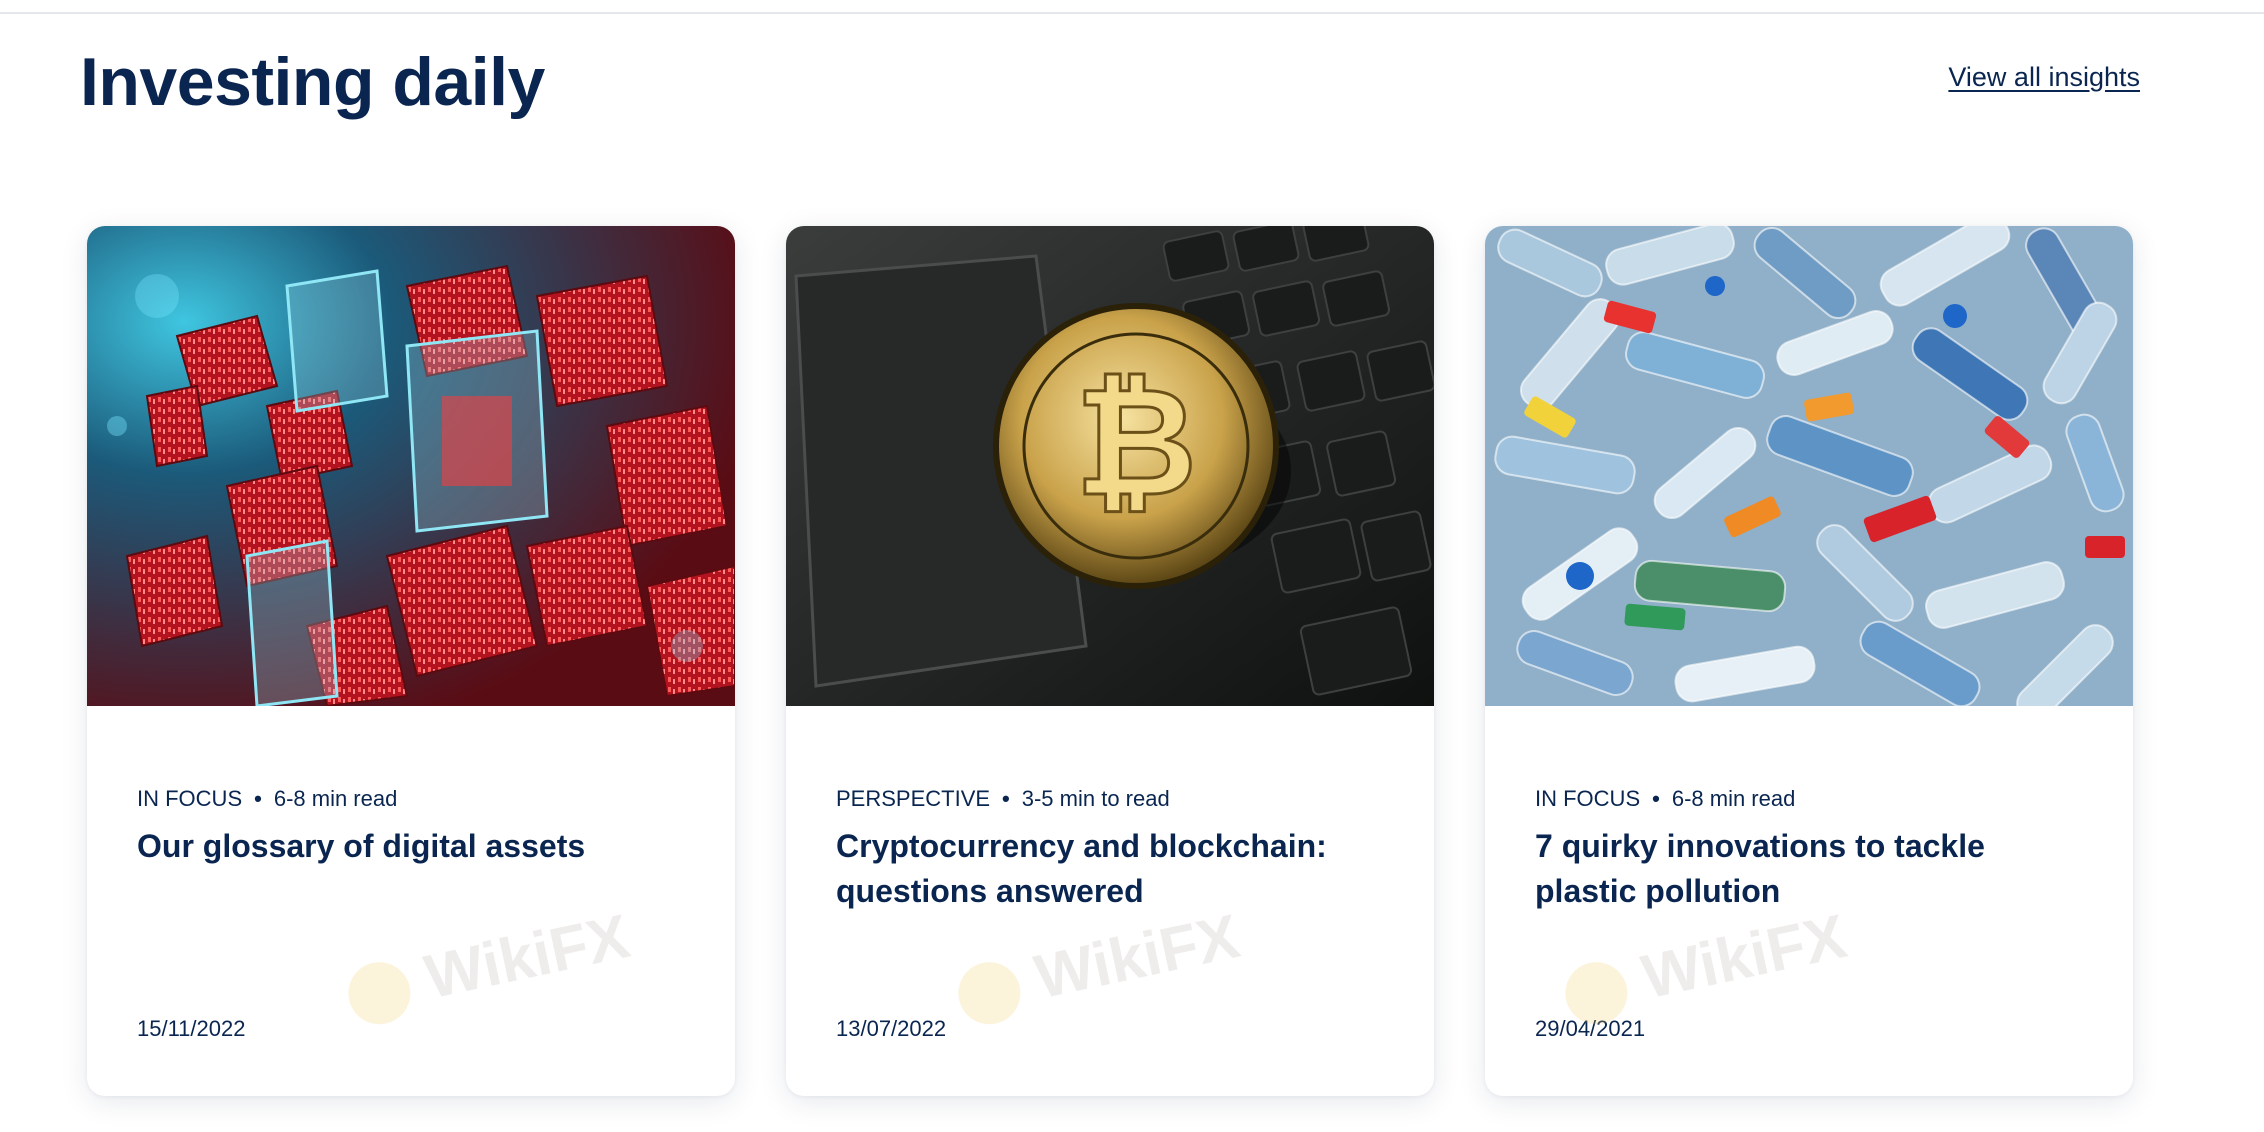 This screenshot has width=2264, height=1132. Describe the element at coordinates (411, 466) in the screenshot. I see `digital-assets-image` at that location.